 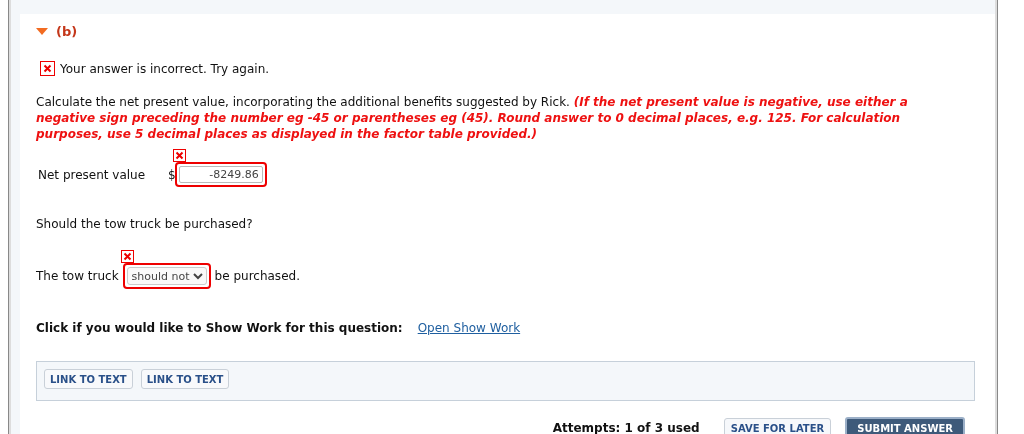 What do you see at coordinates (626, 427) in the screenshot?
I see `attempts-counter: Attempts: 1 of 3 used` at bounding box center [626, 427].